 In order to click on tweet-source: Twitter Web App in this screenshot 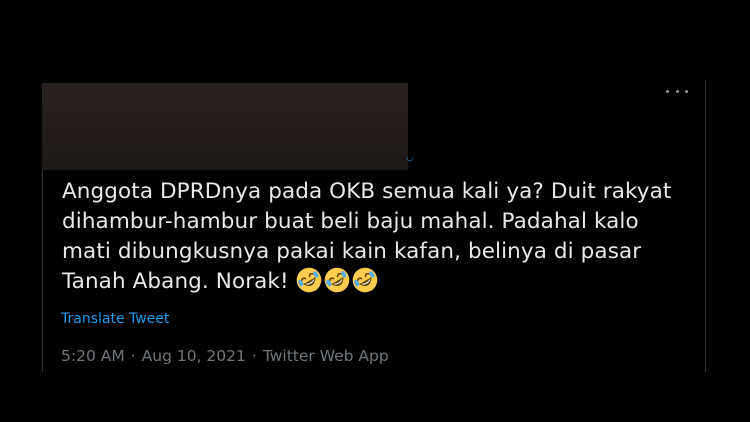, I will do `click(325, 356)`.